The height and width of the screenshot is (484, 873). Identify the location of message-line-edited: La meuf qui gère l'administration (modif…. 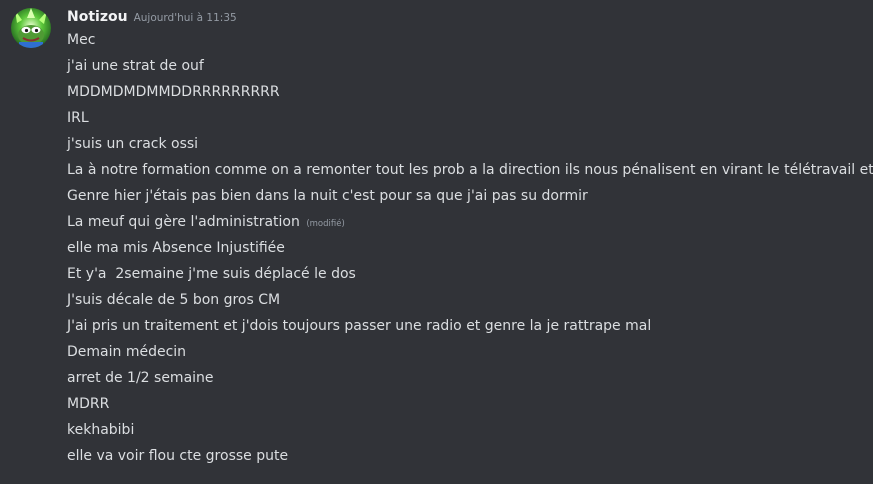
(470, 224).